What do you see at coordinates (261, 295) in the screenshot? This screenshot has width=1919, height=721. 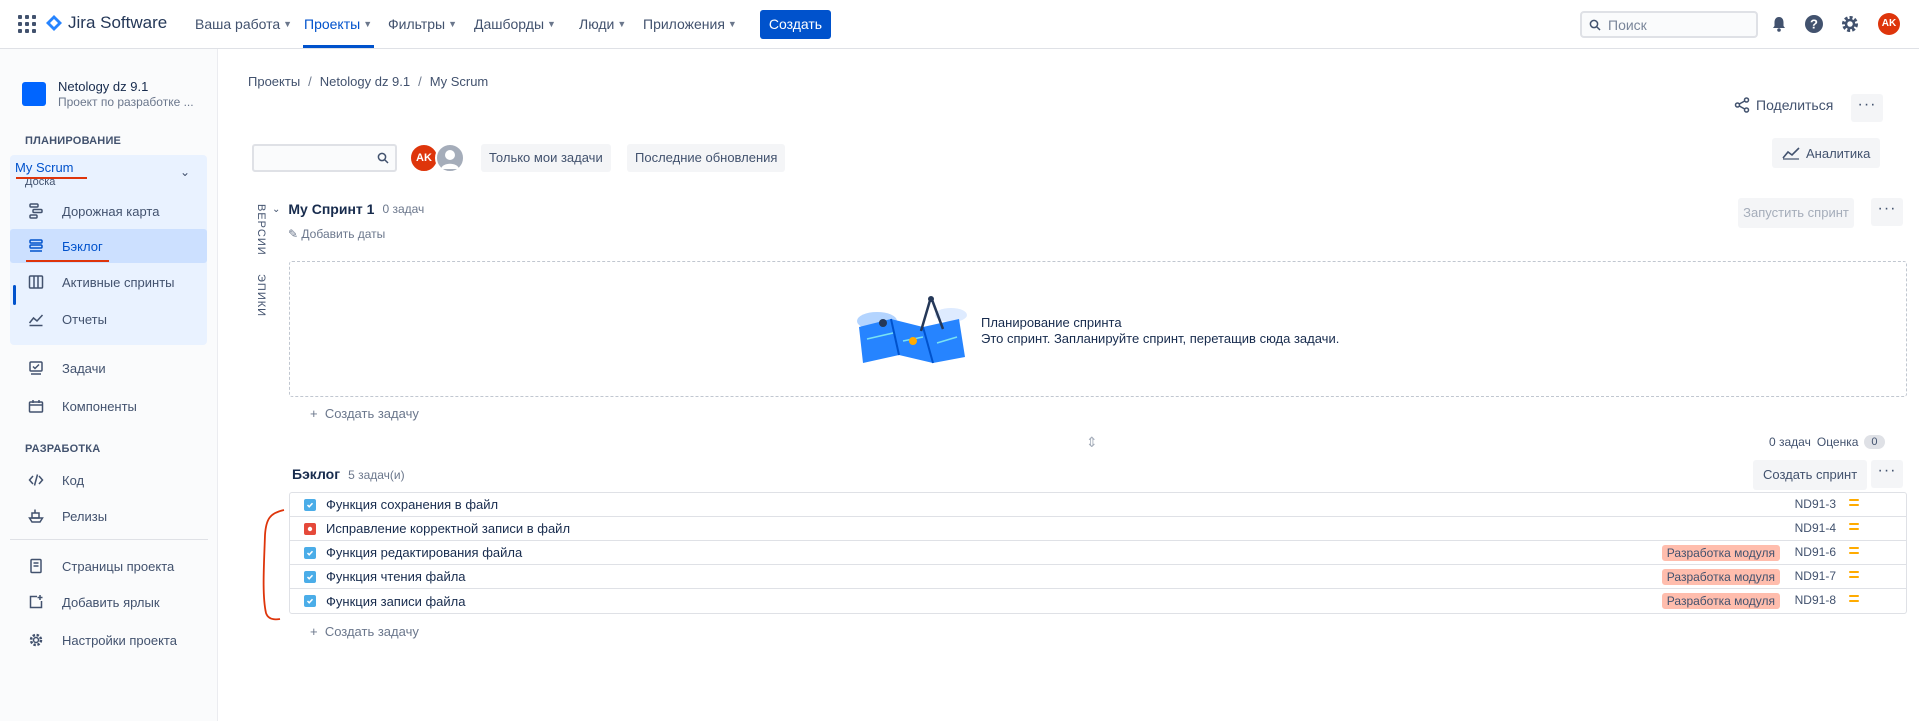 I see `epics-panel-tab: ЭПИКИ` at bounding box center [261, 295].